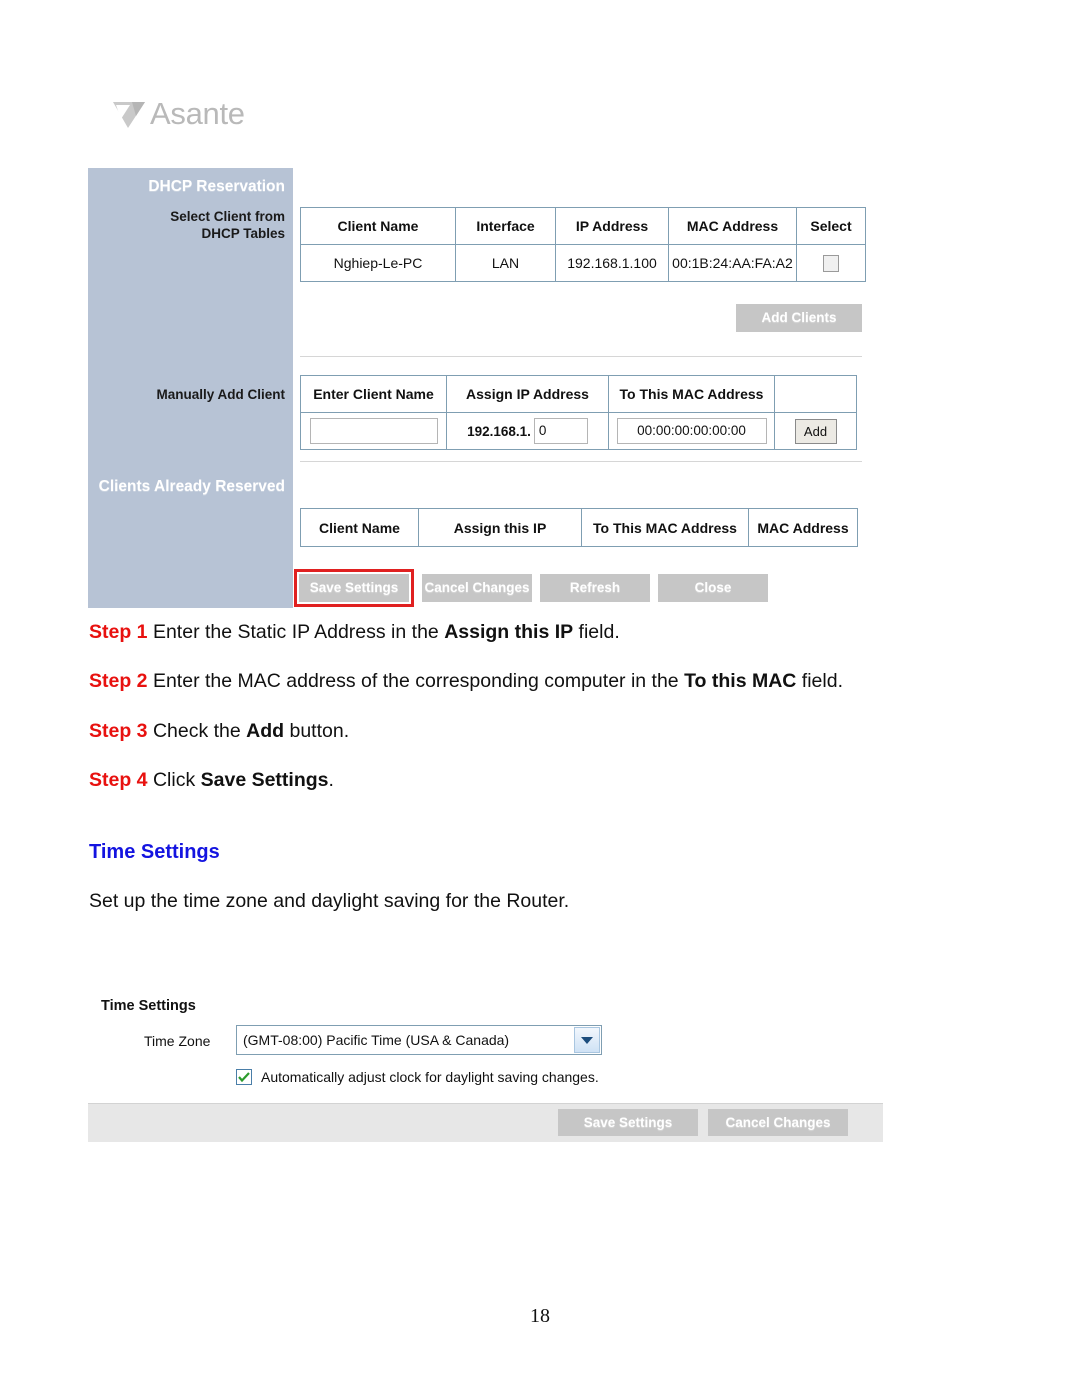  Describe the element at coordinates (732, 263) in the screenshot. I see `cell-mac-address: 00:1B:24:AA:FA:A2` at that location.